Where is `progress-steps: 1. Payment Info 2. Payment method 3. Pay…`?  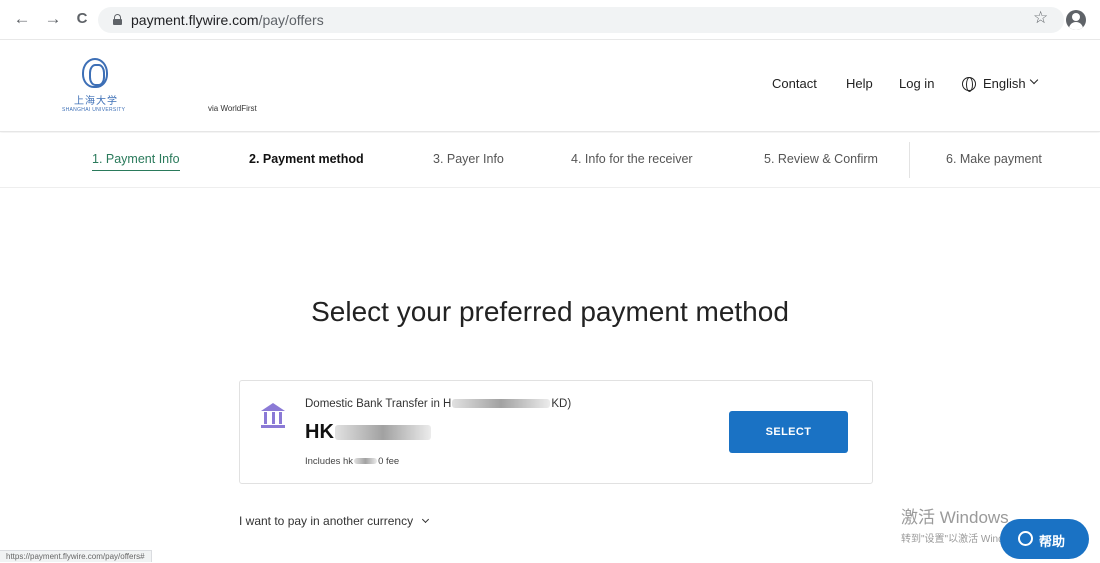
progress-steps: 1. Payment Info 2. Payment method 3. Pay… is located at coordinates (550, 160).